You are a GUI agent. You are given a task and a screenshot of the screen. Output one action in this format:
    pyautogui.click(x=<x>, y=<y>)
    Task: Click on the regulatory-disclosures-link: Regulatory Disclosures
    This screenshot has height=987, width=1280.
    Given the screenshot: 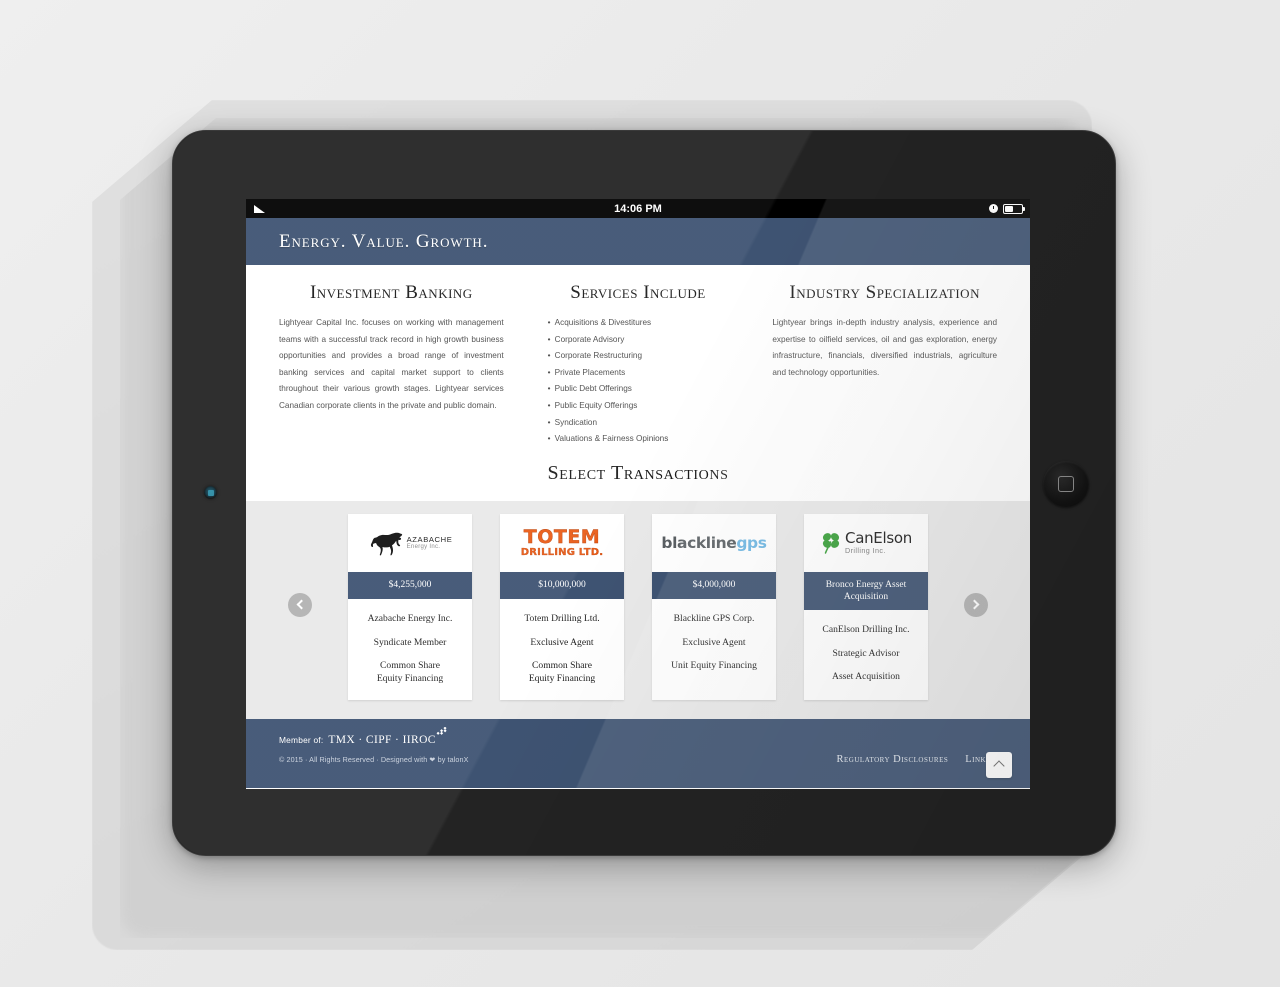 What is the action you would take?
    pyautogui.click(x=893, y=759)
    